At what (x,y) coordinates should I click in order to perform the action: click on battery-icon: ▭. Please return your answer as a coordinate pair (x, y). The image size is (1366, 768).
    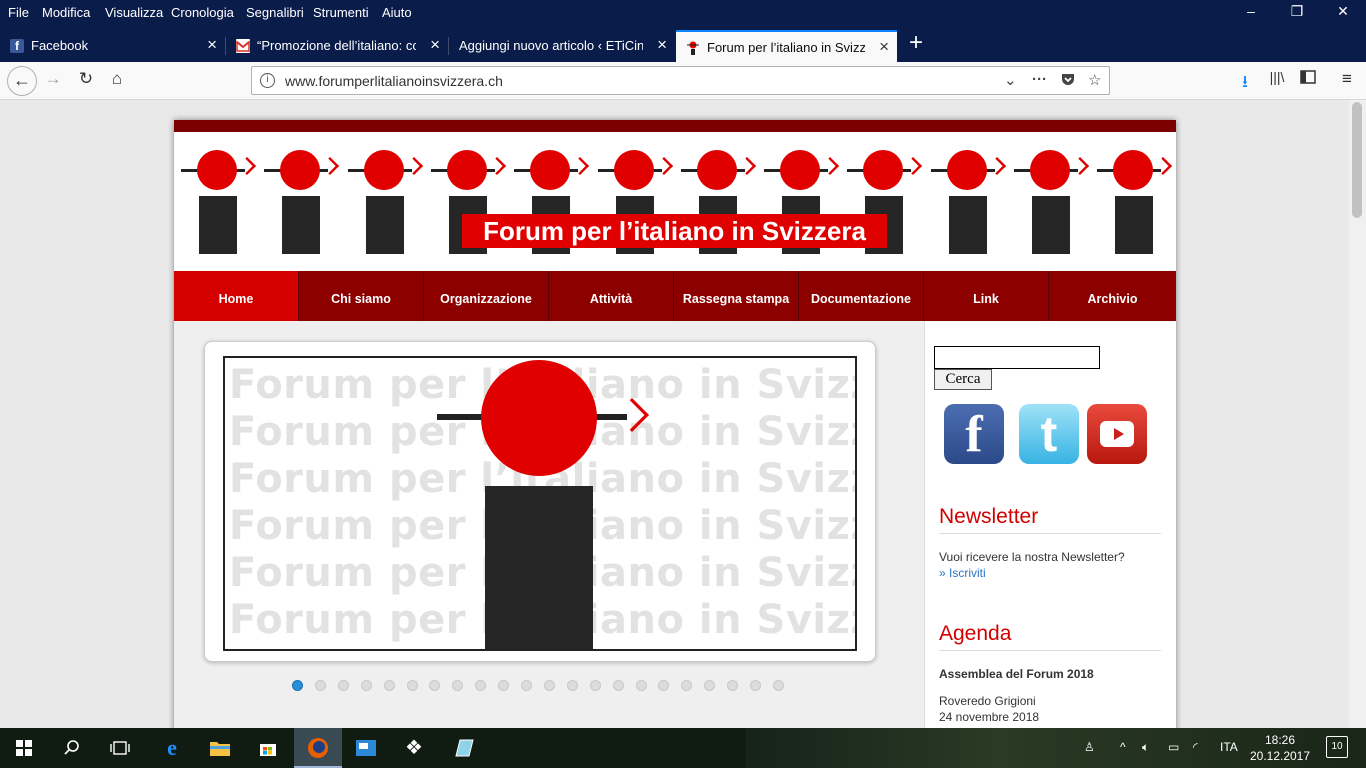
    Looking at the image, I should click on (1173, 747).